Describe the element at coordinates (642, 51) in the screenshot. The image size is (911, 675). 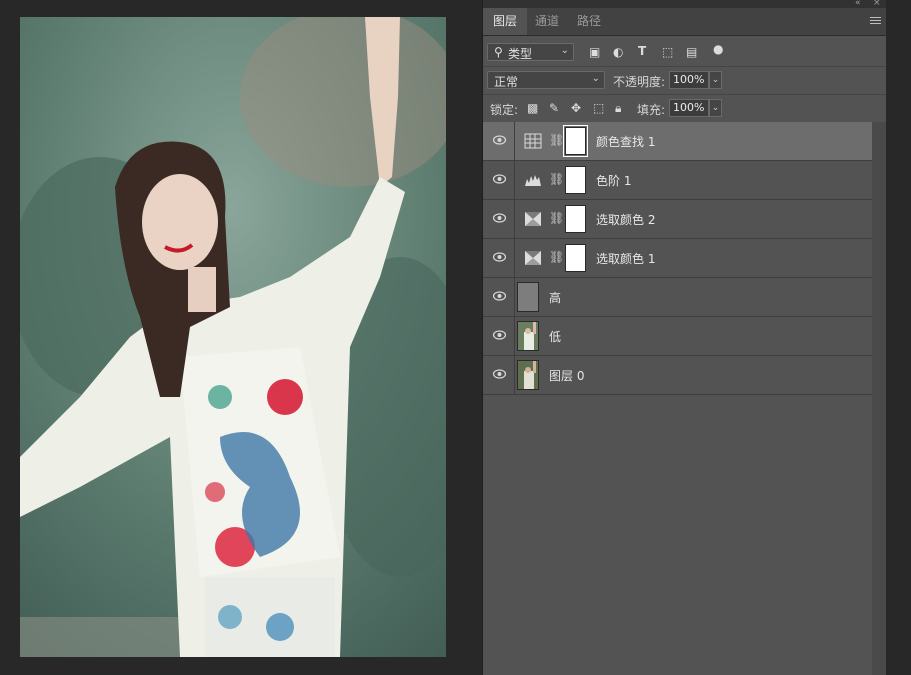
I see `type-filter-icon: T` at that location.